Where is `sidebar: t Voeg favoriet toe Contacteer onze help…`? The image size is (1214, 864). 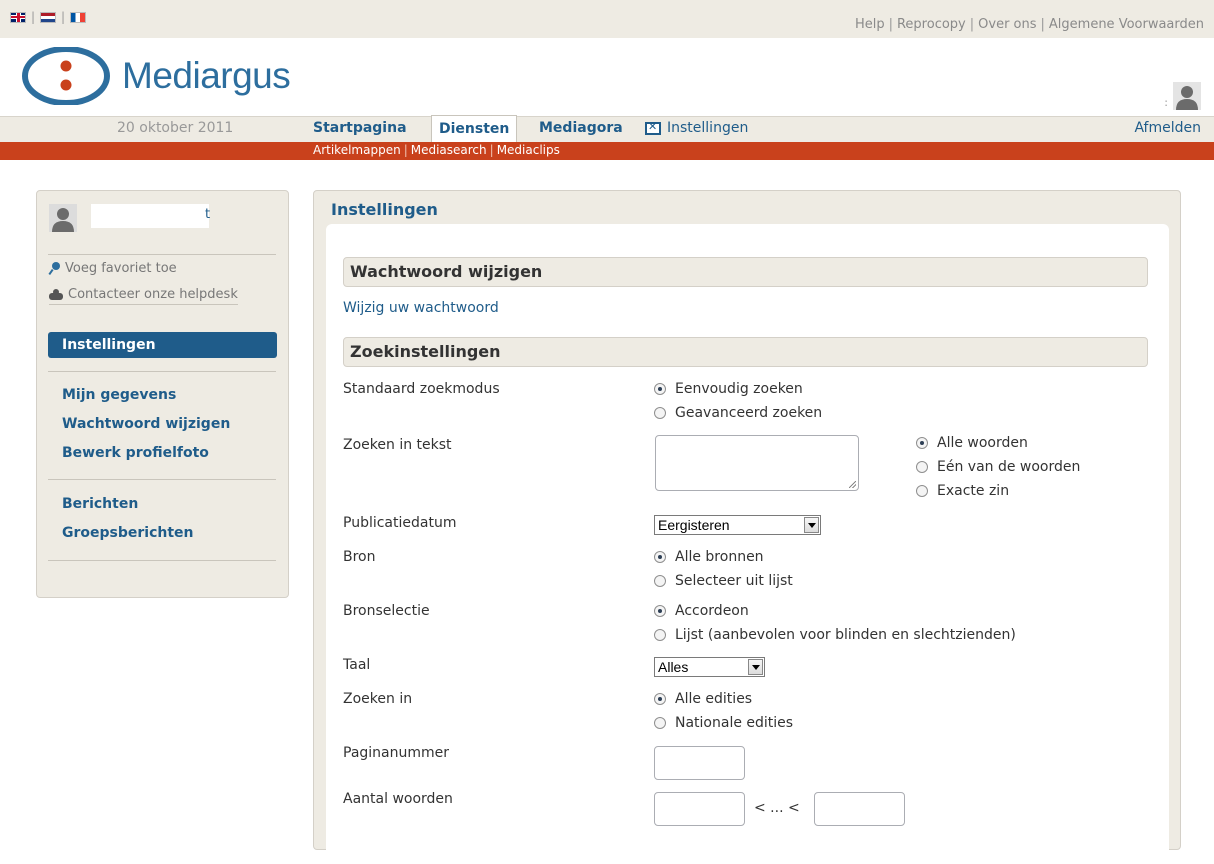
sidebar: t Voeg favoriet toe Contacteer onze help… is located at coordinates (162, 394).